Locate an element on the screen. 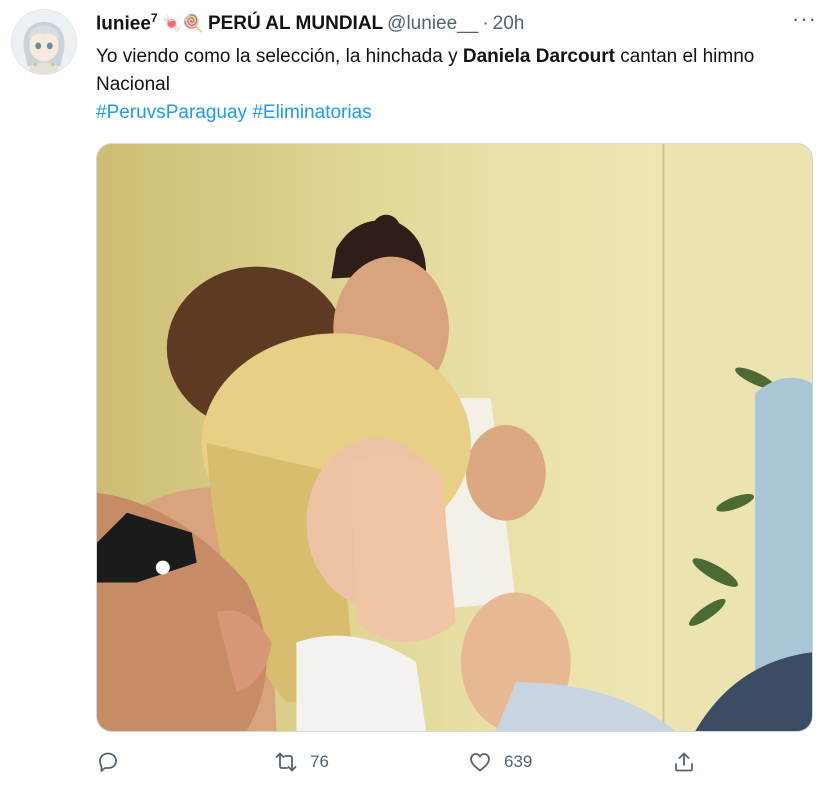 This screenshot has height=788, width=839. display-name-suffix: PERÚ AL MUNDIAL is located at coordinates (295, 24).